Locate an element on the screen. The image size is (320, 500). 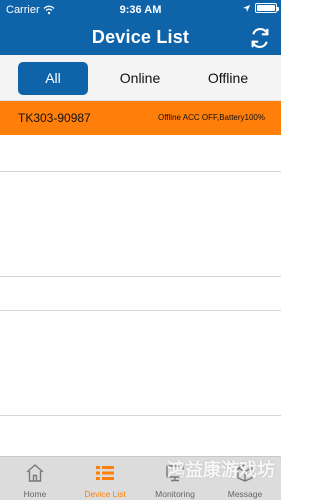
clock: 9:36 AM is located at coordinates (140, 10).